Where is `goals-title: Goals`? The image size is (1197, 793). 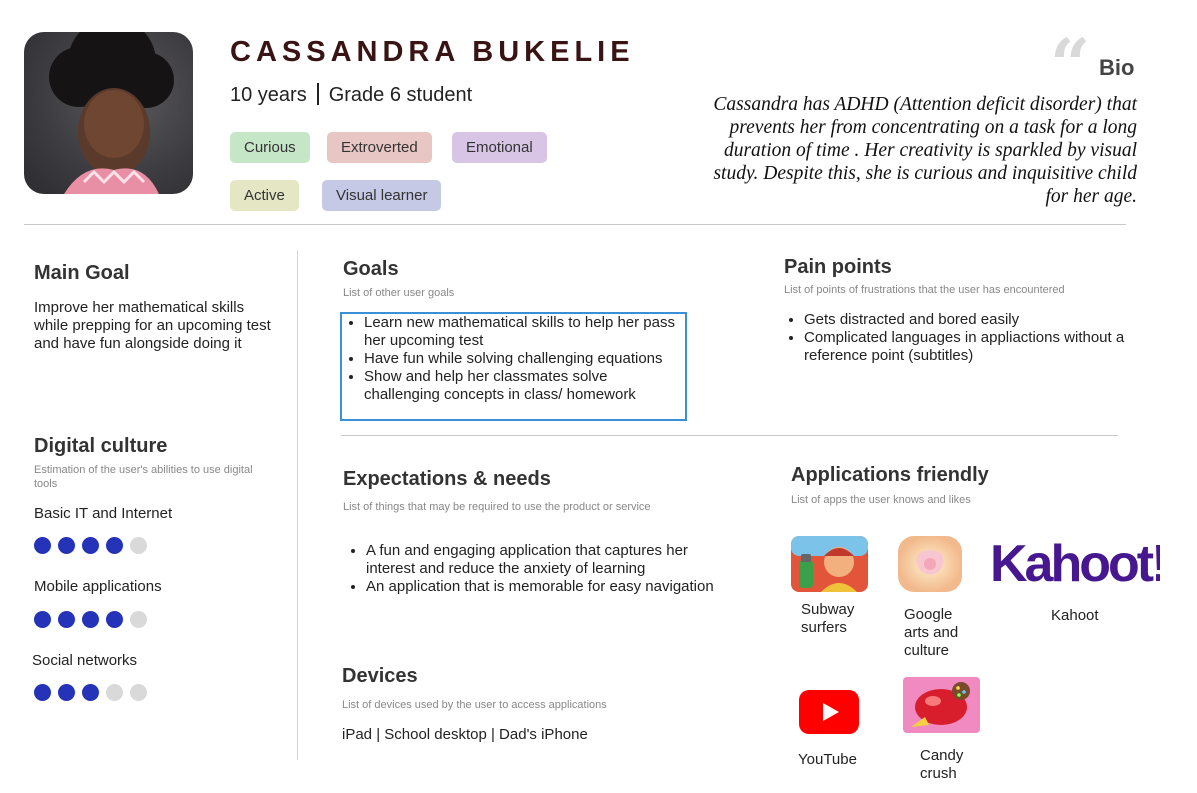
goals-title: Goals is located at coordinates (371, 269).